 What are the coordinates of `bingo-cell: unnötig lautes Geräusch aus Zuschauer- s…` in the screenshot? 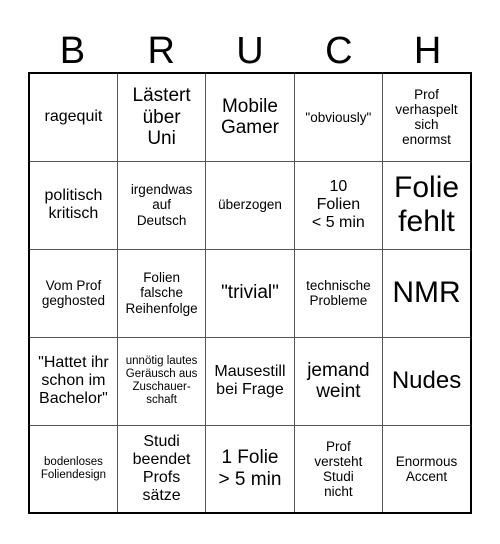 It's located at (161, 381).